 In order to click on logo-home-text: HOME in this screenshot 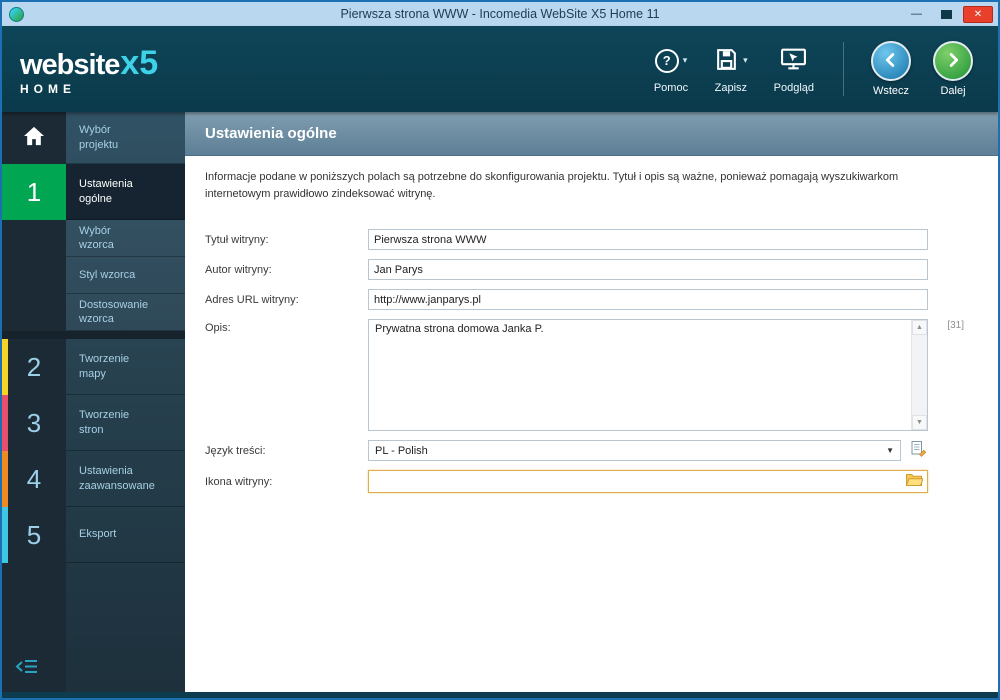, I will do `click(48, 88)`.